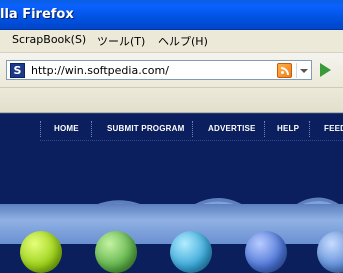 The image size is (343, 273). I want to click on menu-bar: ScrapBook(S) ツール(T) ヘルプ(H), so click(171, 41).